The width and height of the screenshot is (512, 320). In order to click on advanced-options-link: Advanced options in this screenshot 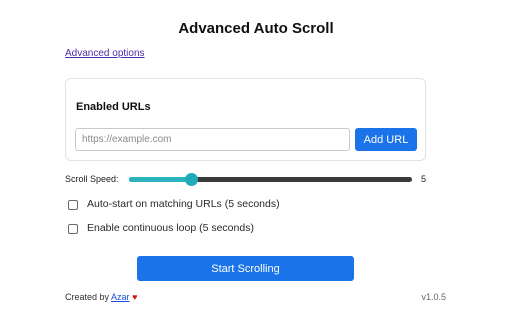, I will do `click(105, 53)`.